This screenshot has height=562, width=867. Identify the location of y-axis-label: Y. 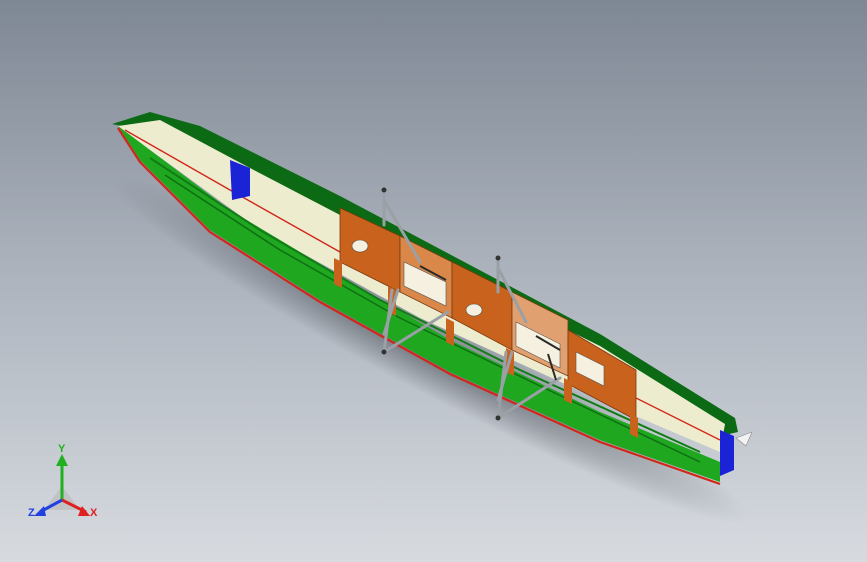
(62, 449).